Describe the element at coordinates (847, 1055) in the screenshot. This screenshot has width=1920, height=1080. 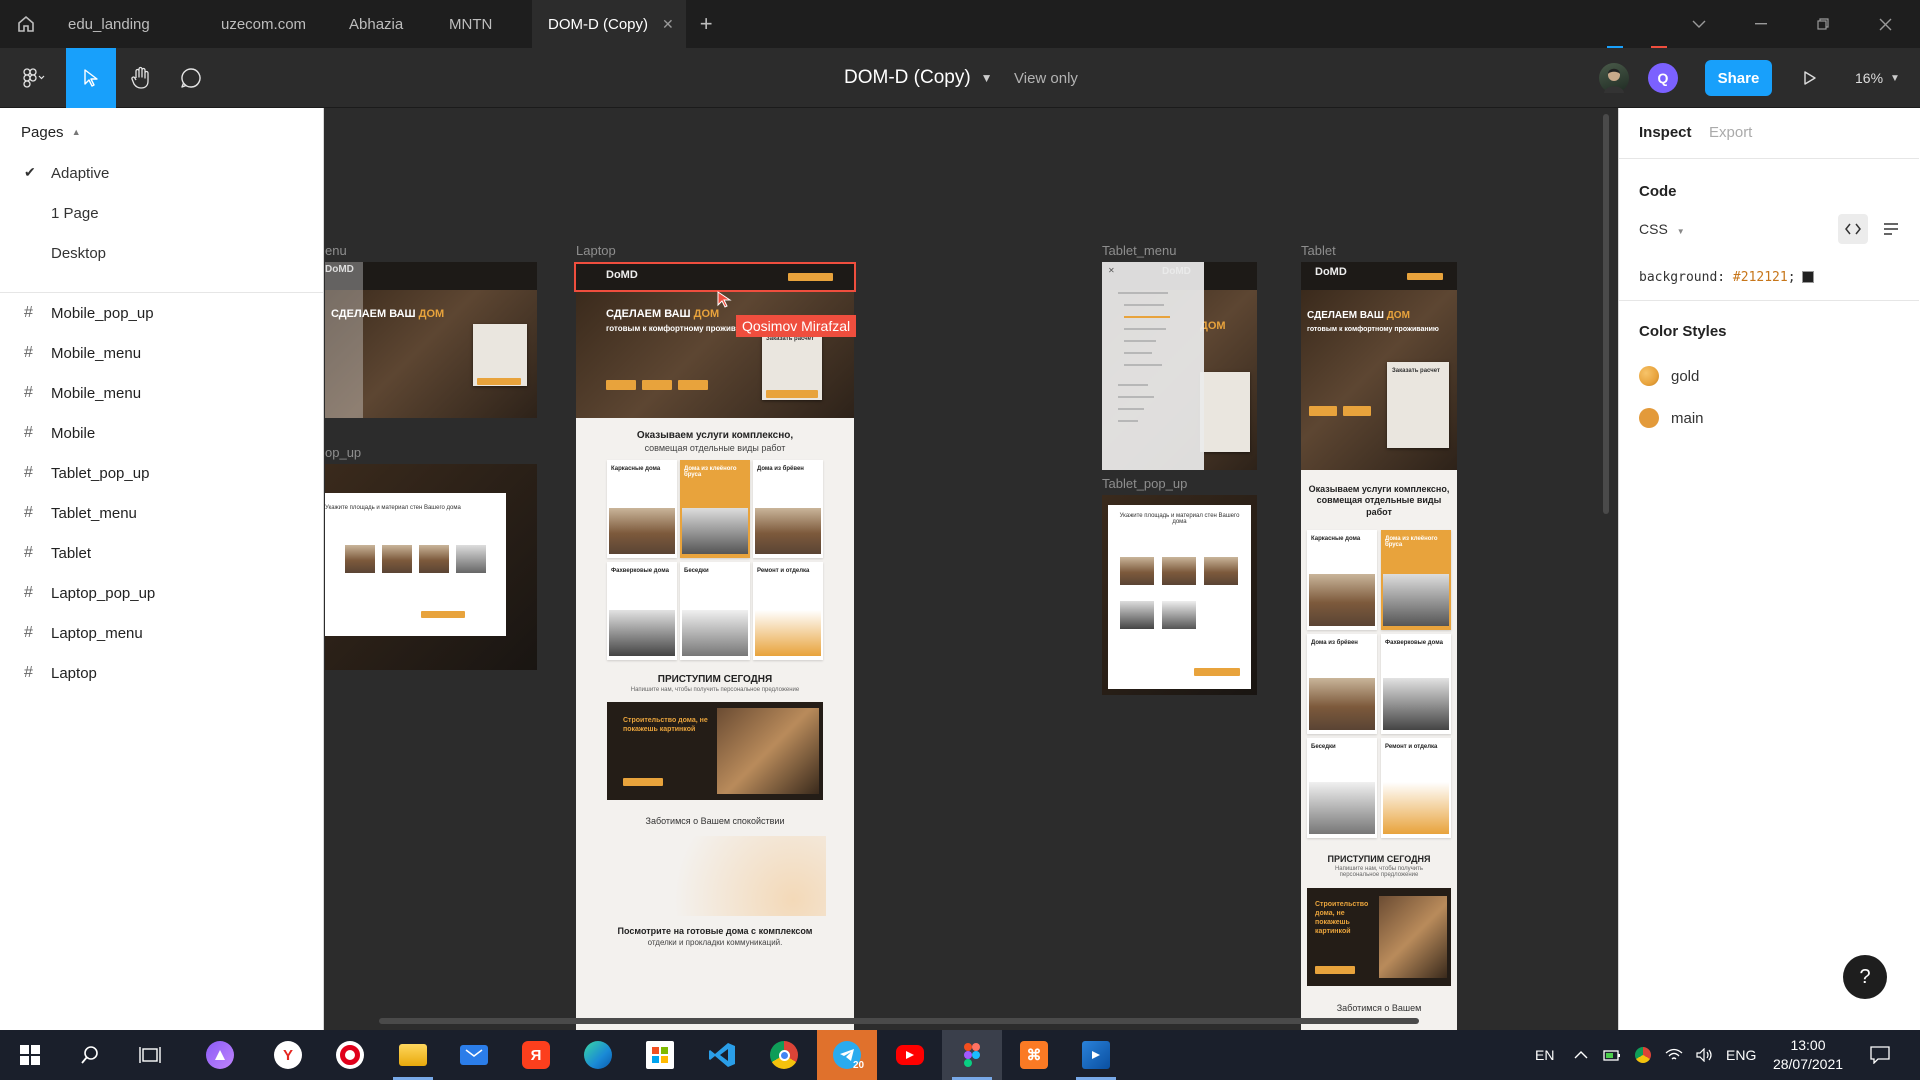
I see `telegram-icon: 20` at that location.